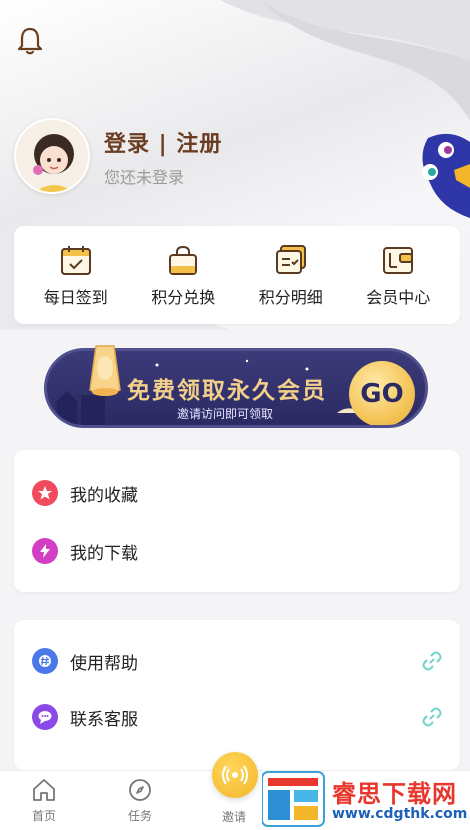 The height and width of the screenshot is (830, 470). What do you see at coordinates (183, 297) in the screenshot?
I see `quick-action-label: 积分兑换` at bounding box center [183, 297].